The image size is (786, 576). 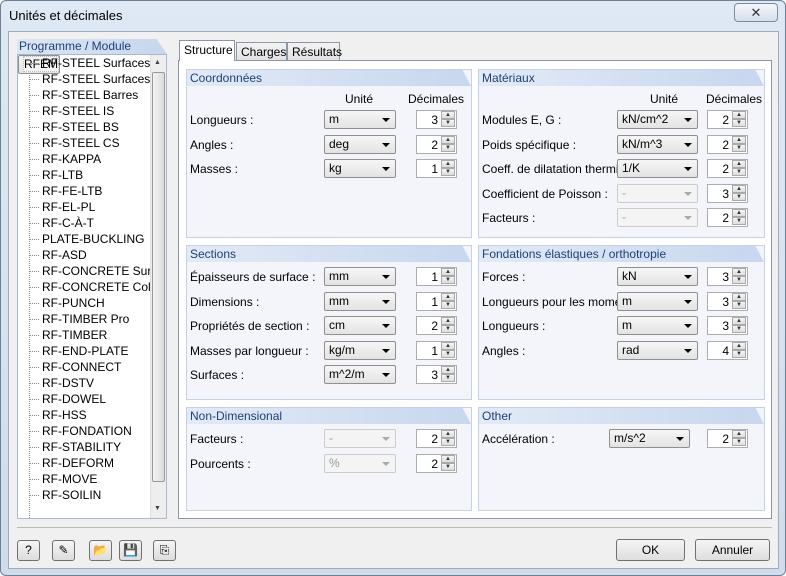 I want to click on module-item: RF-STEEL BS, so click(x=85, y=127).